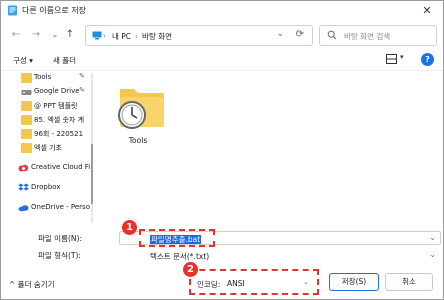 Image resolution: width=444 pixels, height=300 pixels. Describe the element at coordinates (222, 11) in the screenshot. I see `title-bar: 다른 이름으로 저장 ✕` at that location.